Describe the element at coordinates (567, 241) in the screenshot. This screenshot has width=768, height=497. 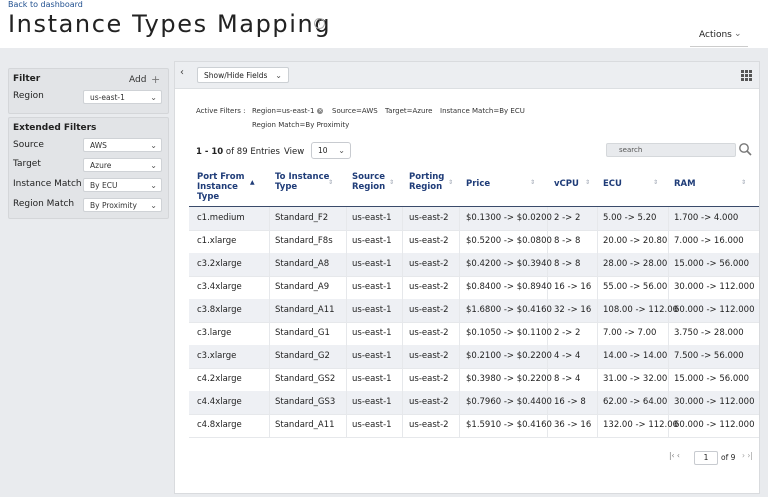
I see `table-cell: 8 -> 8` at that location.